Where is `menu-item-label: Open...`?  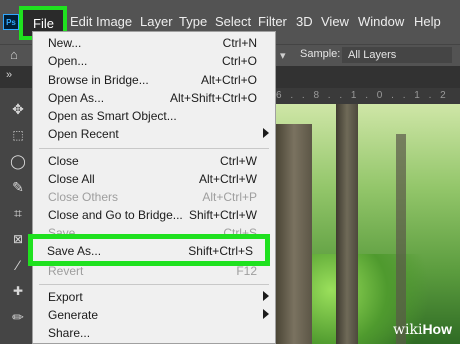
menu-item-label: Open... is located at coordinates (68, 61).